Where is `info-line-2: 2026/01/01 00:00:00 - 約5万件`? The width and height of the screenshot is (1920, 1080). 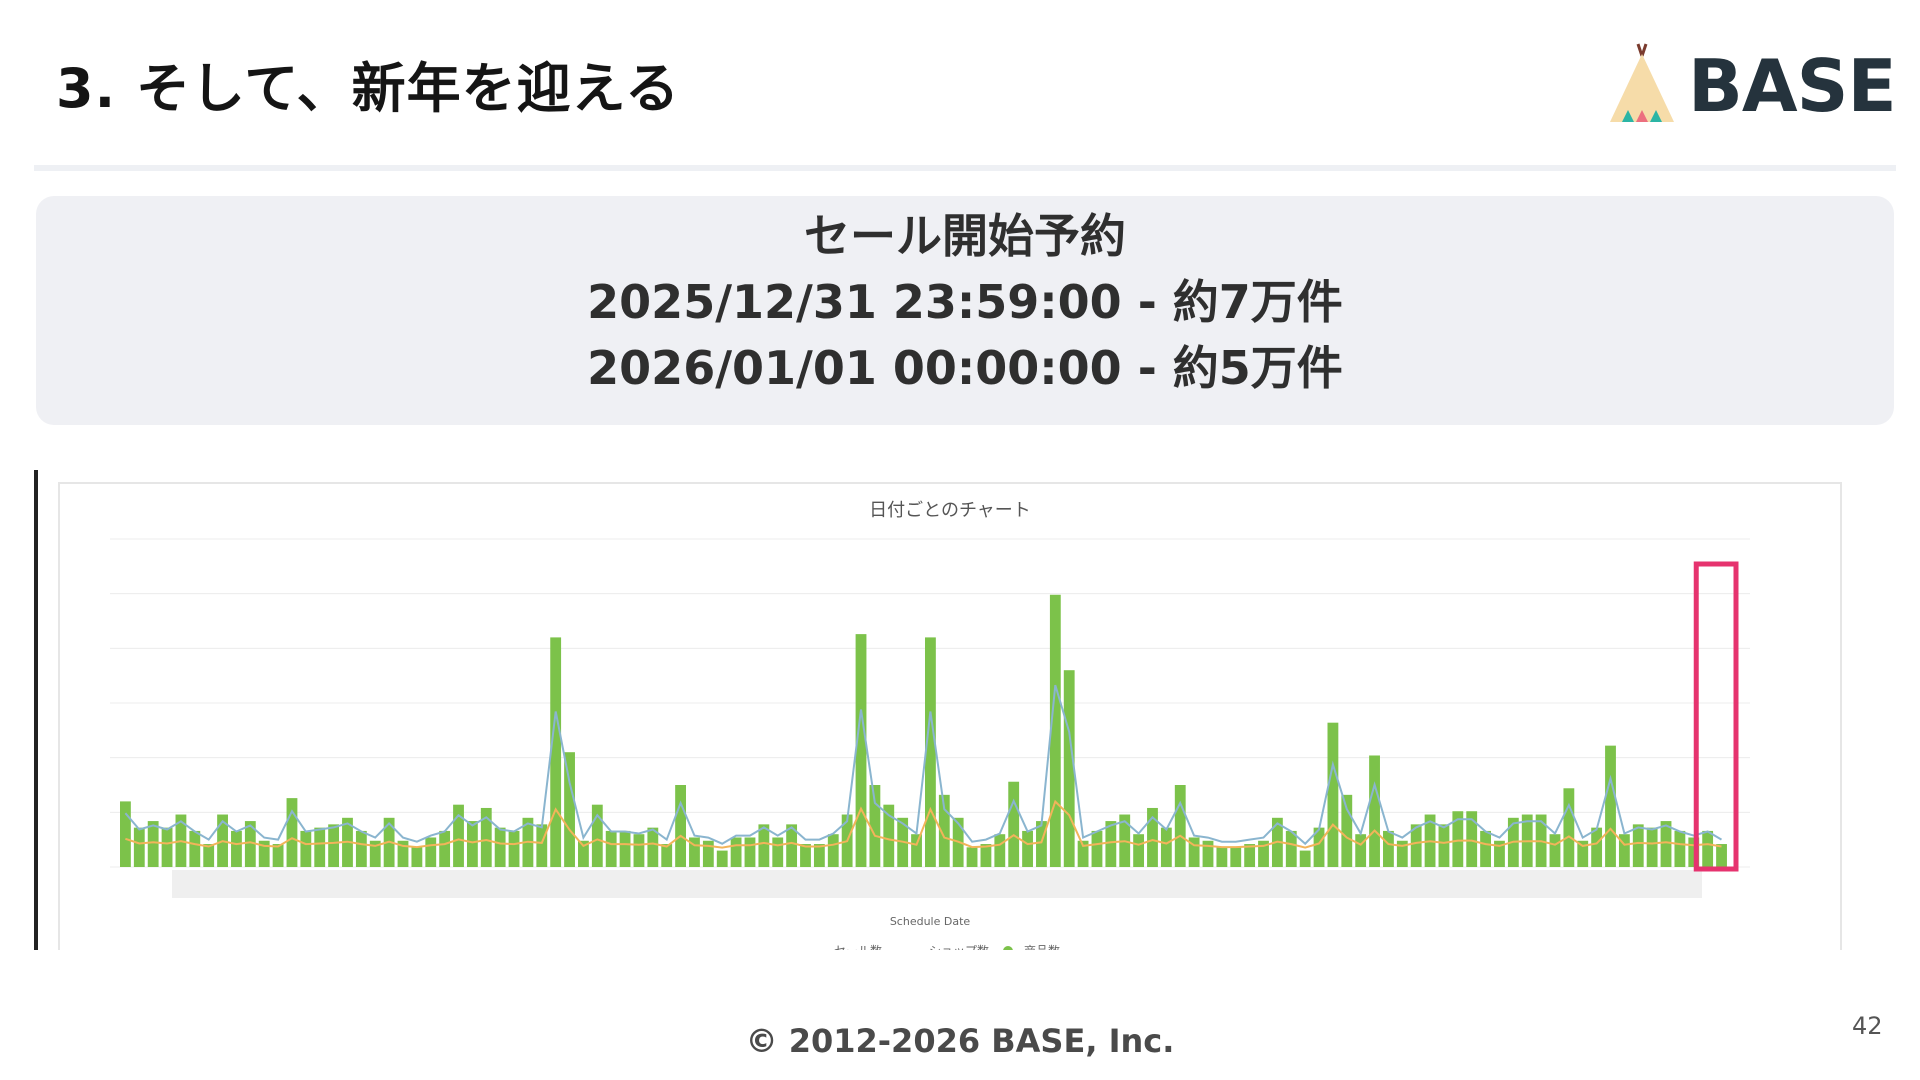 info-line-2: 2026/01/01 00:00:00 - 約5万件 is located at coordinates (965, 368).